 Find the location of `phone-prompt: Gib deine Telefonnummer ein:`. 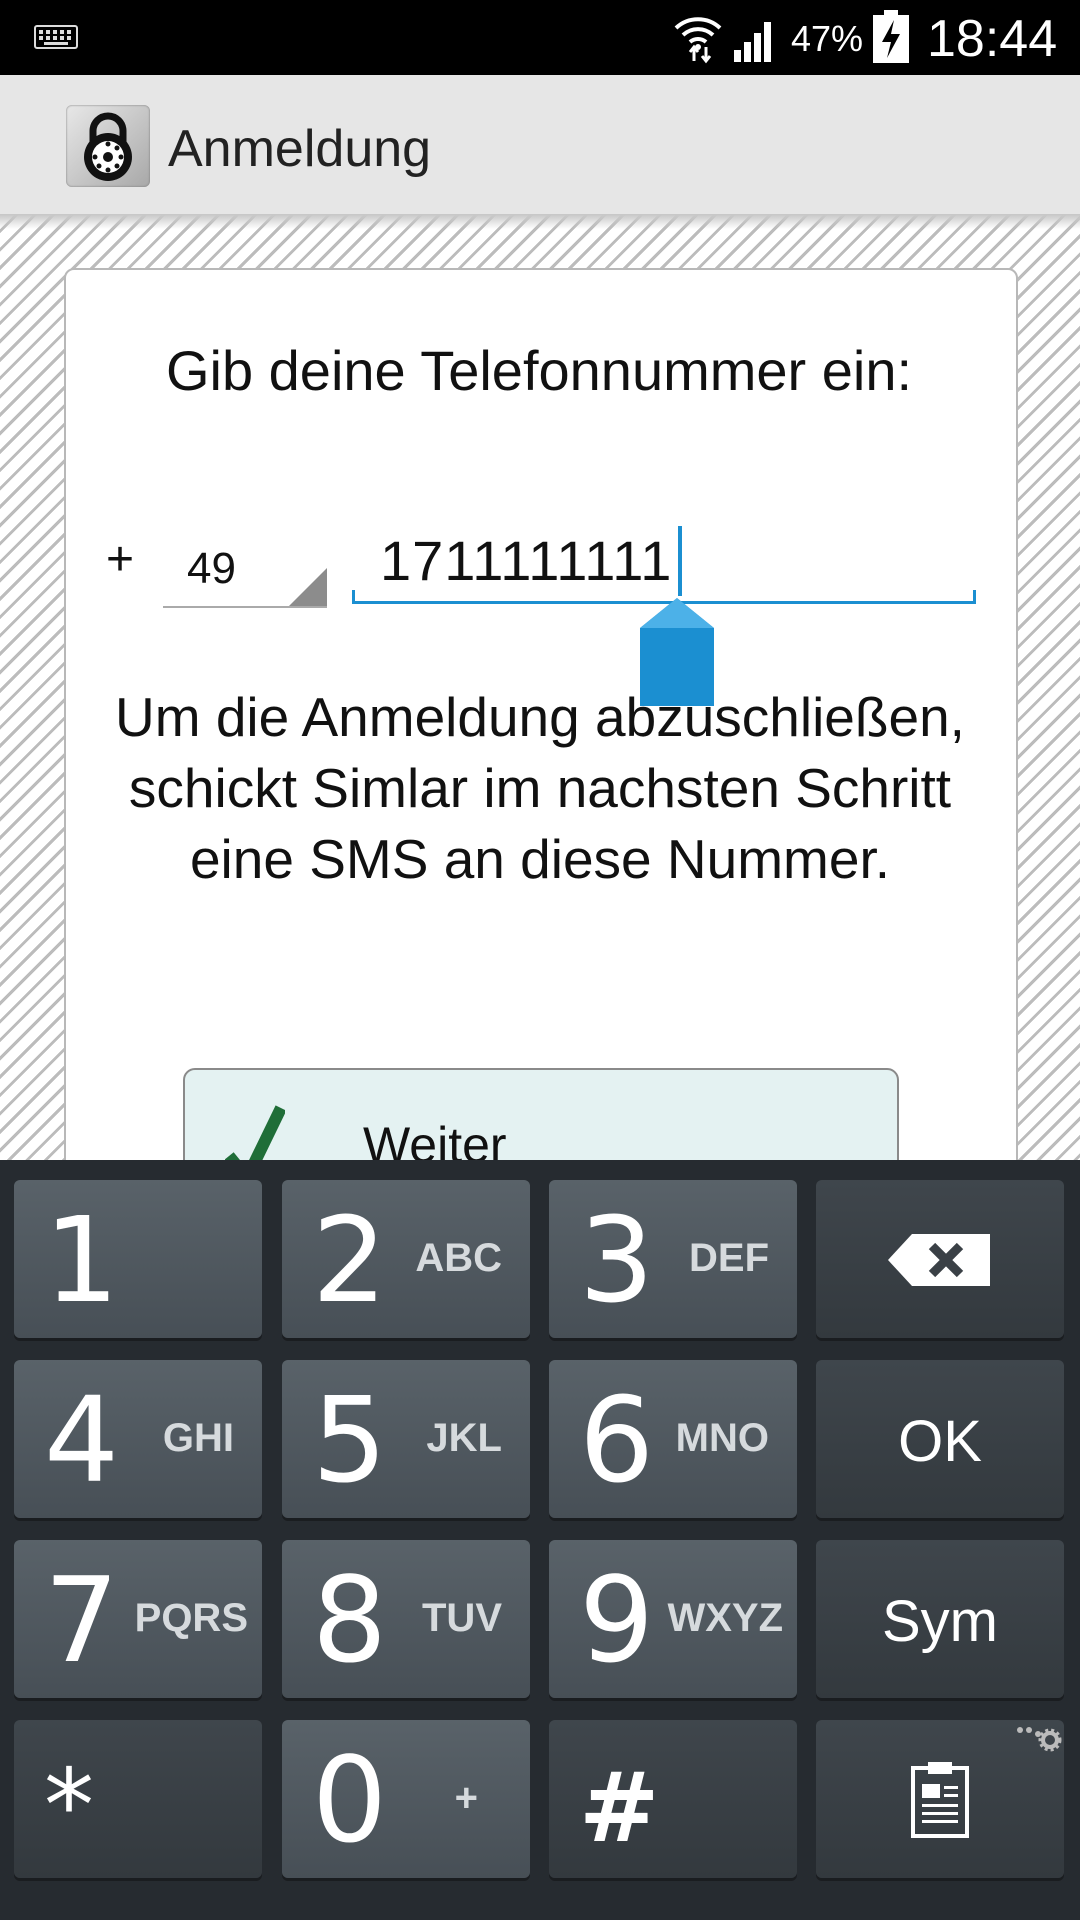

phone-prompt: Gib deine Telefonnummer ein: is located at coordinates (539, 370).